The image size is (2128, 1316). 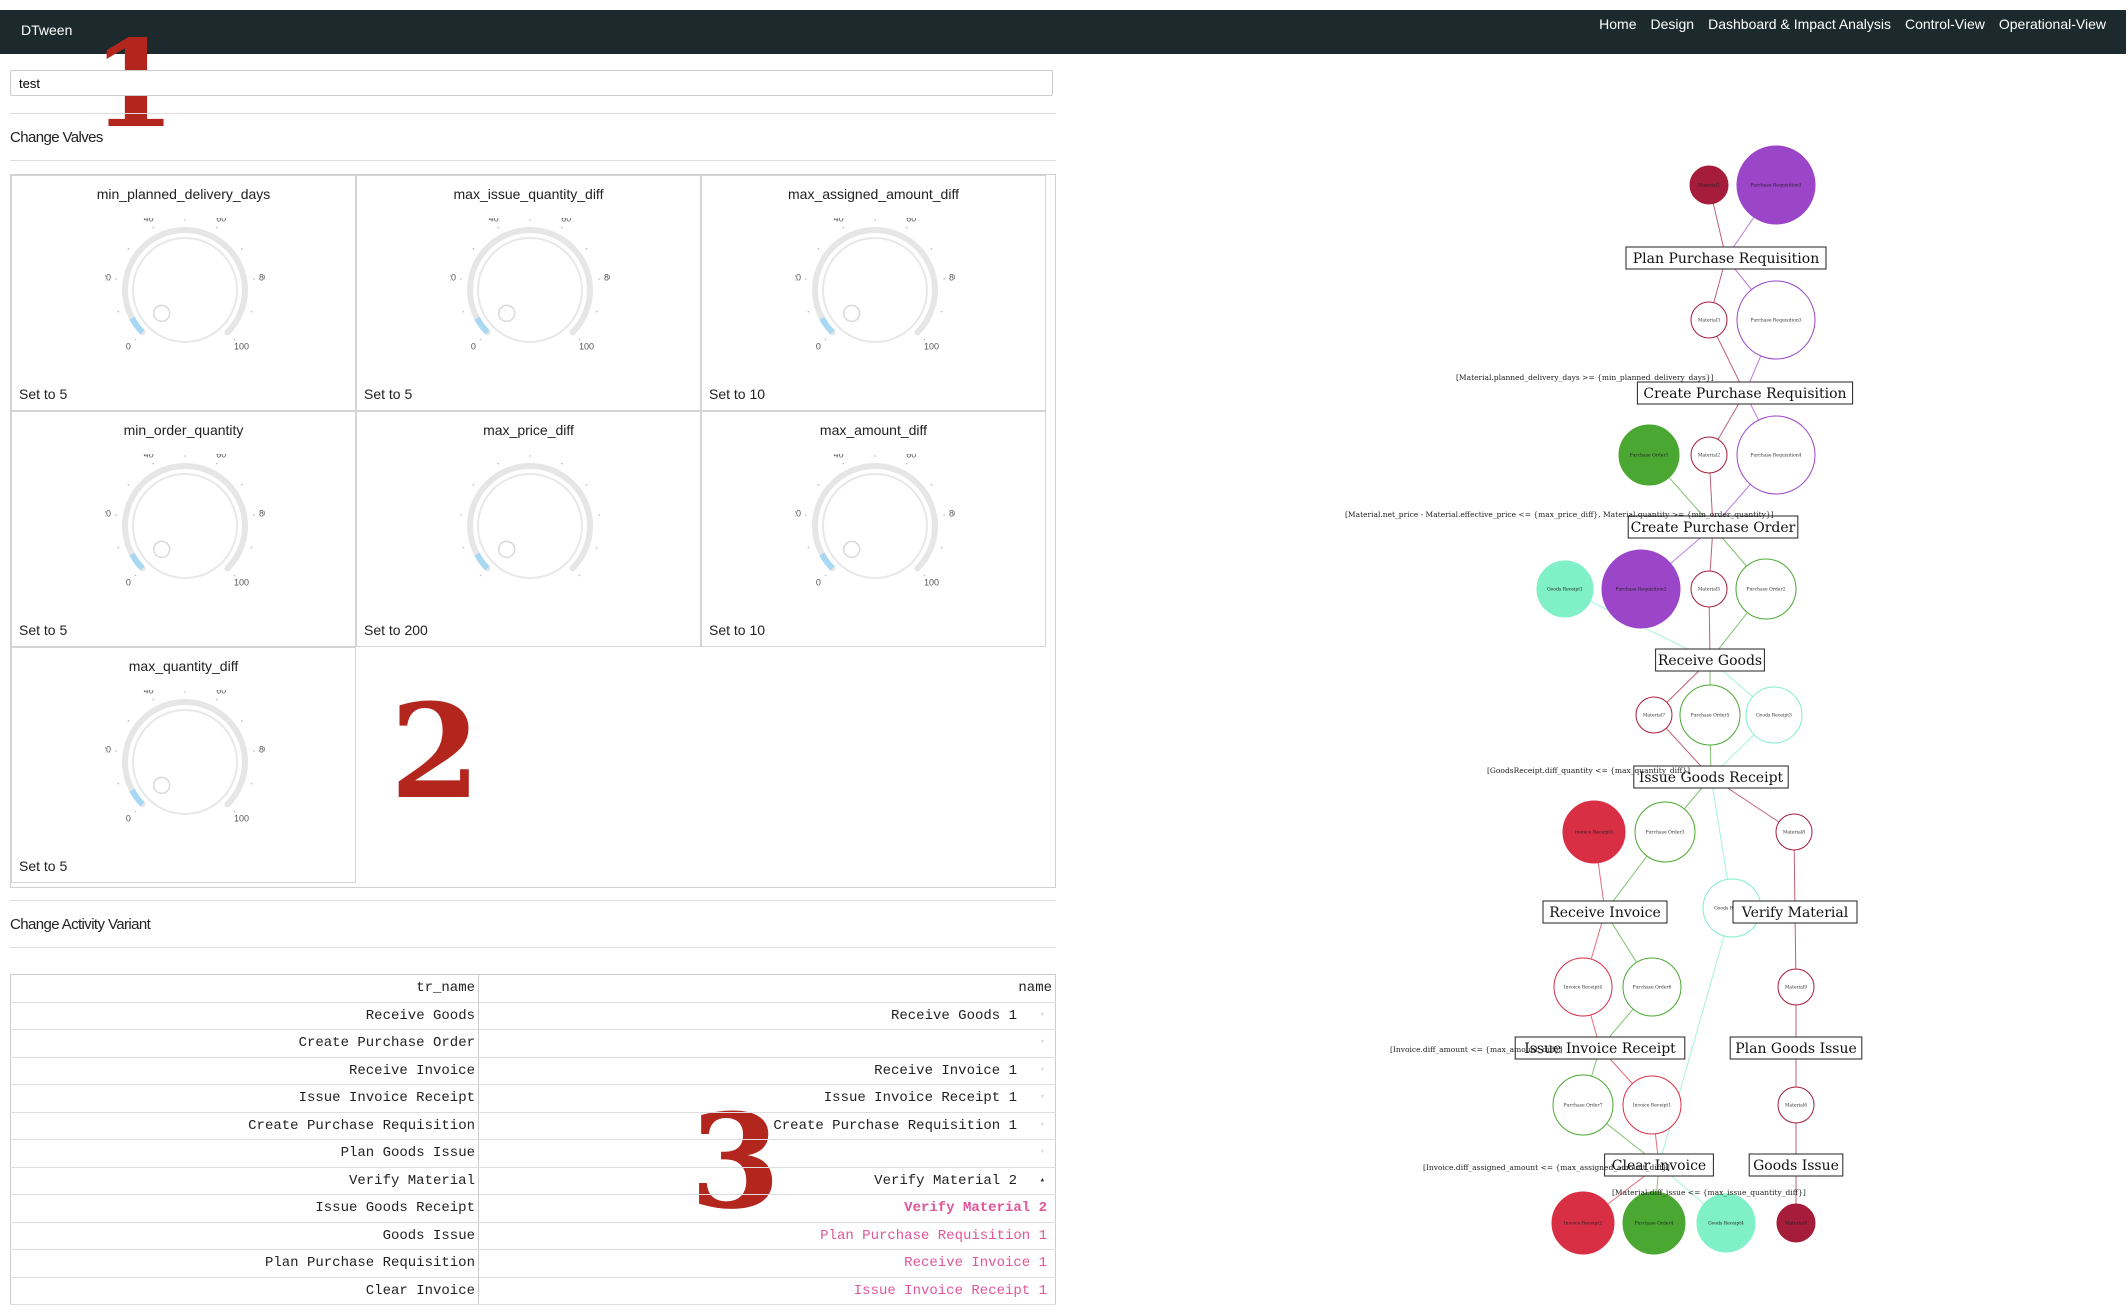 I want to click on table-row: Verify Material Verify Material 2 ▴, so click(x=533, y=1181).